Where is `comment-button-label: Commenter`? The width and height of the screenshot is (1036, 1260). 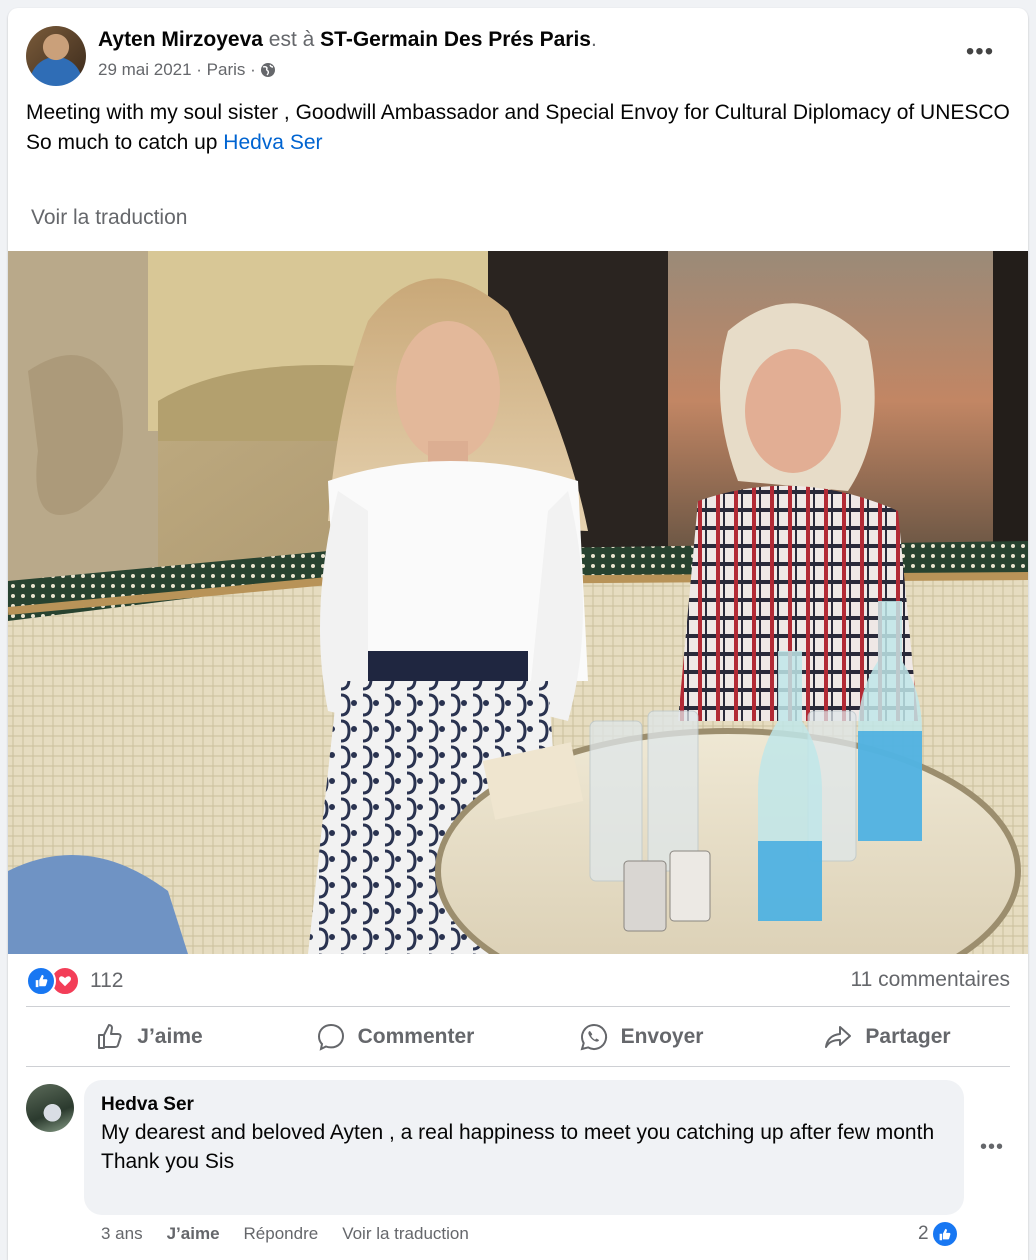
comment-button-label: Commenter is located at coordinates (416, 1036).